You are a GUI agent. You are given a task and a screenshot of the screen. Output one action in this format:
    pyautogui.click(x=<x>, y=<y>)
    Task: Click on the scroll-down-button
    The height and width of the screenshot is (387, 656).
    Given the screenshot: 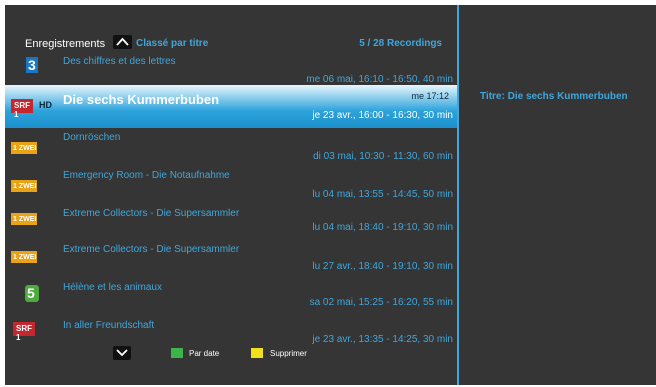 What is the action you would take?
    pyautogui.click(x=122, y=353)
    